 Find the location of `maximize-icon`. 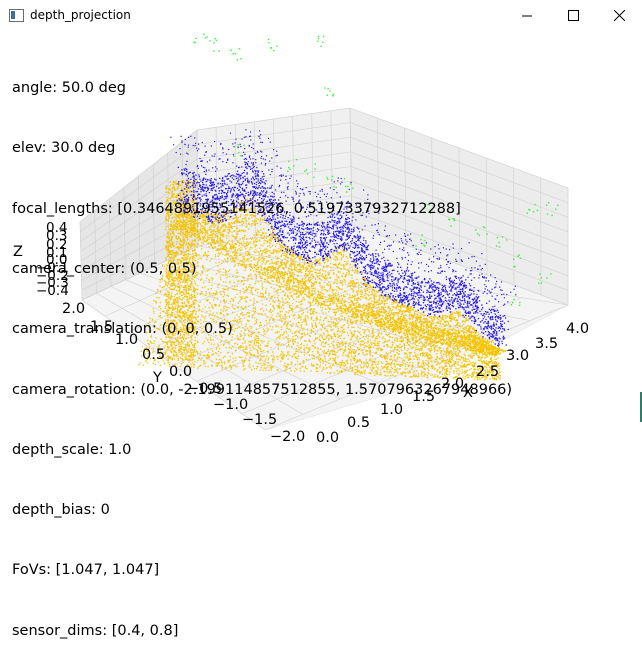

maximize-icon is located at coordinates (573, 15).